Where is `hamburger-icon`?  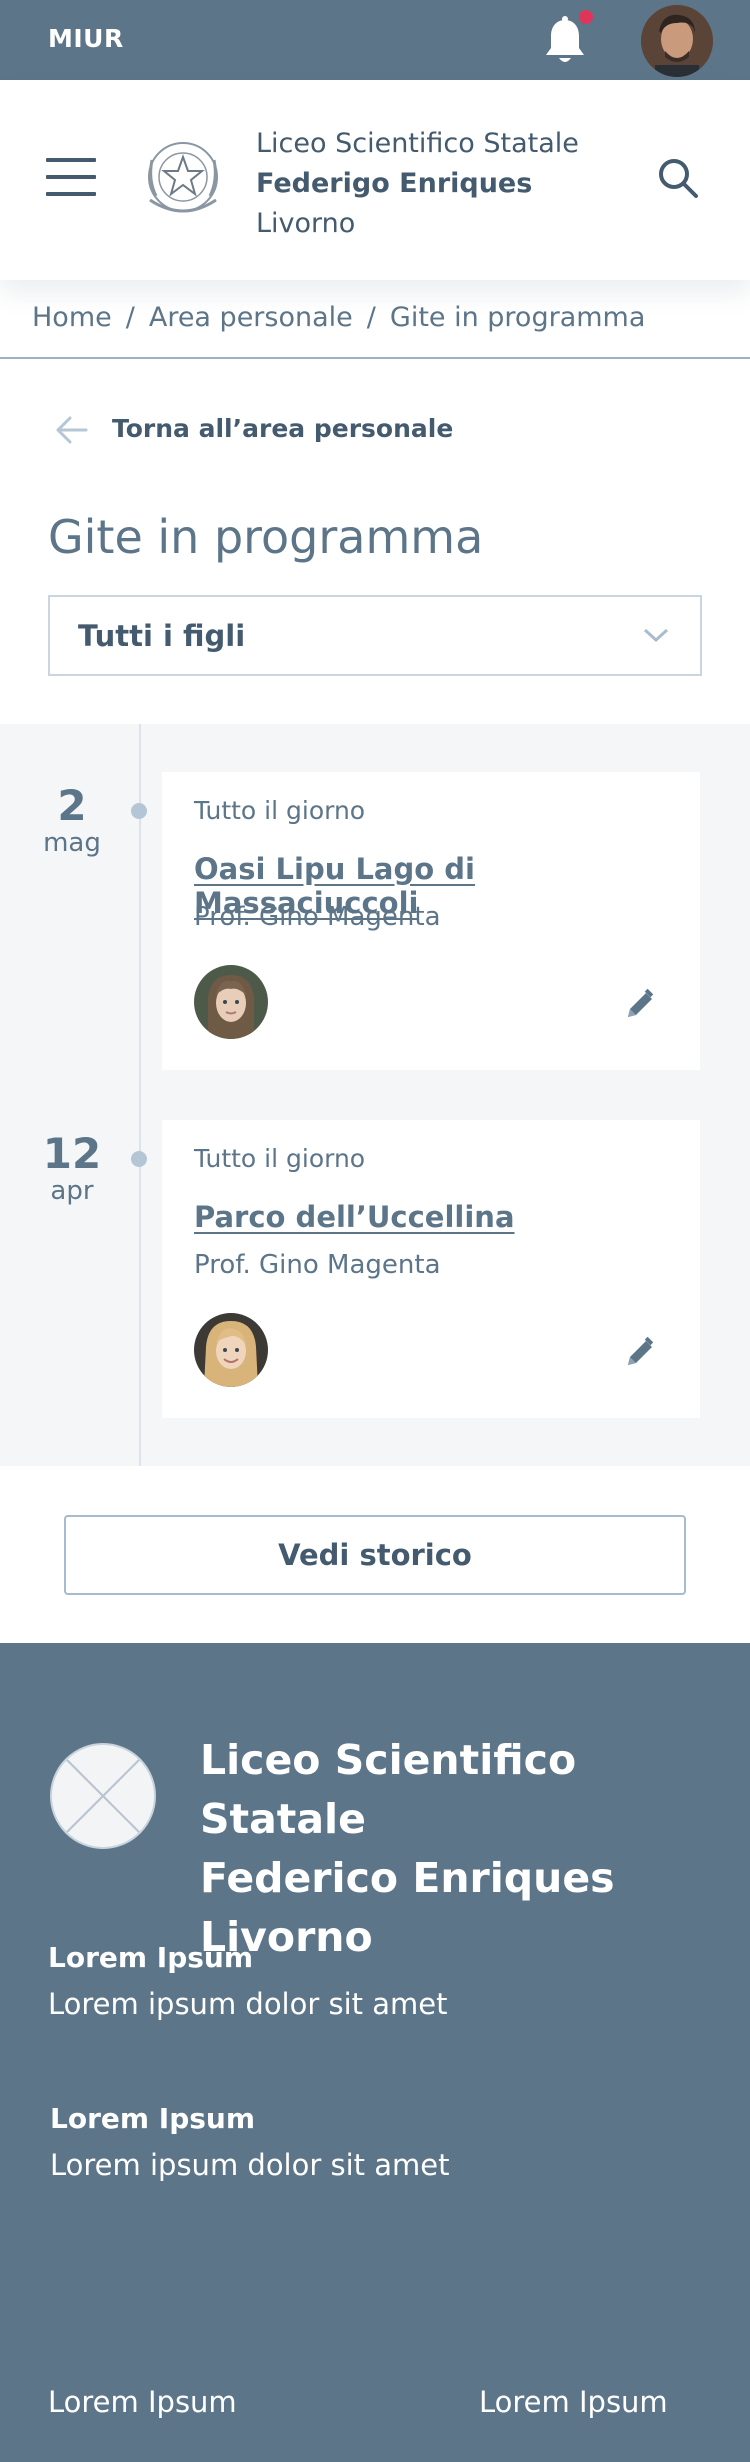 hamburger-icon is located at coordinates (71, 178).